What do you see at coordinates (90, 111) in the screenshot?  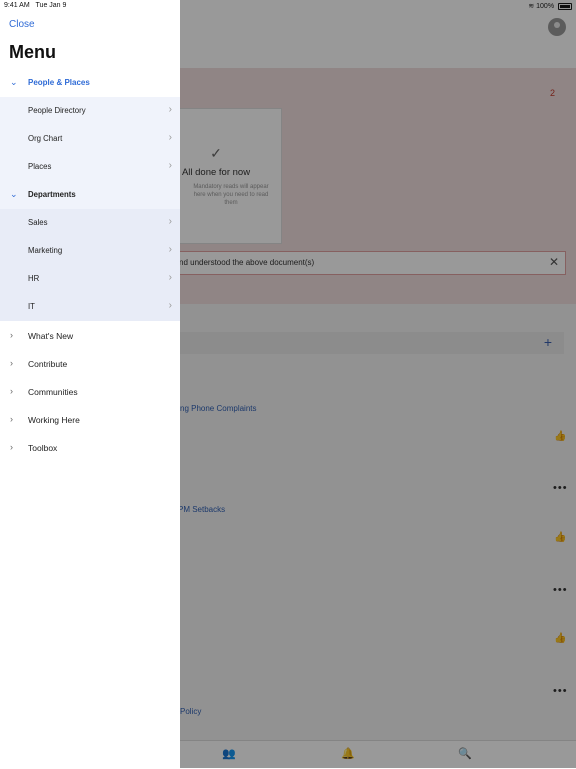 I see `menu-item-people-directory: People Directory ›` at bounding box center [90, 111].